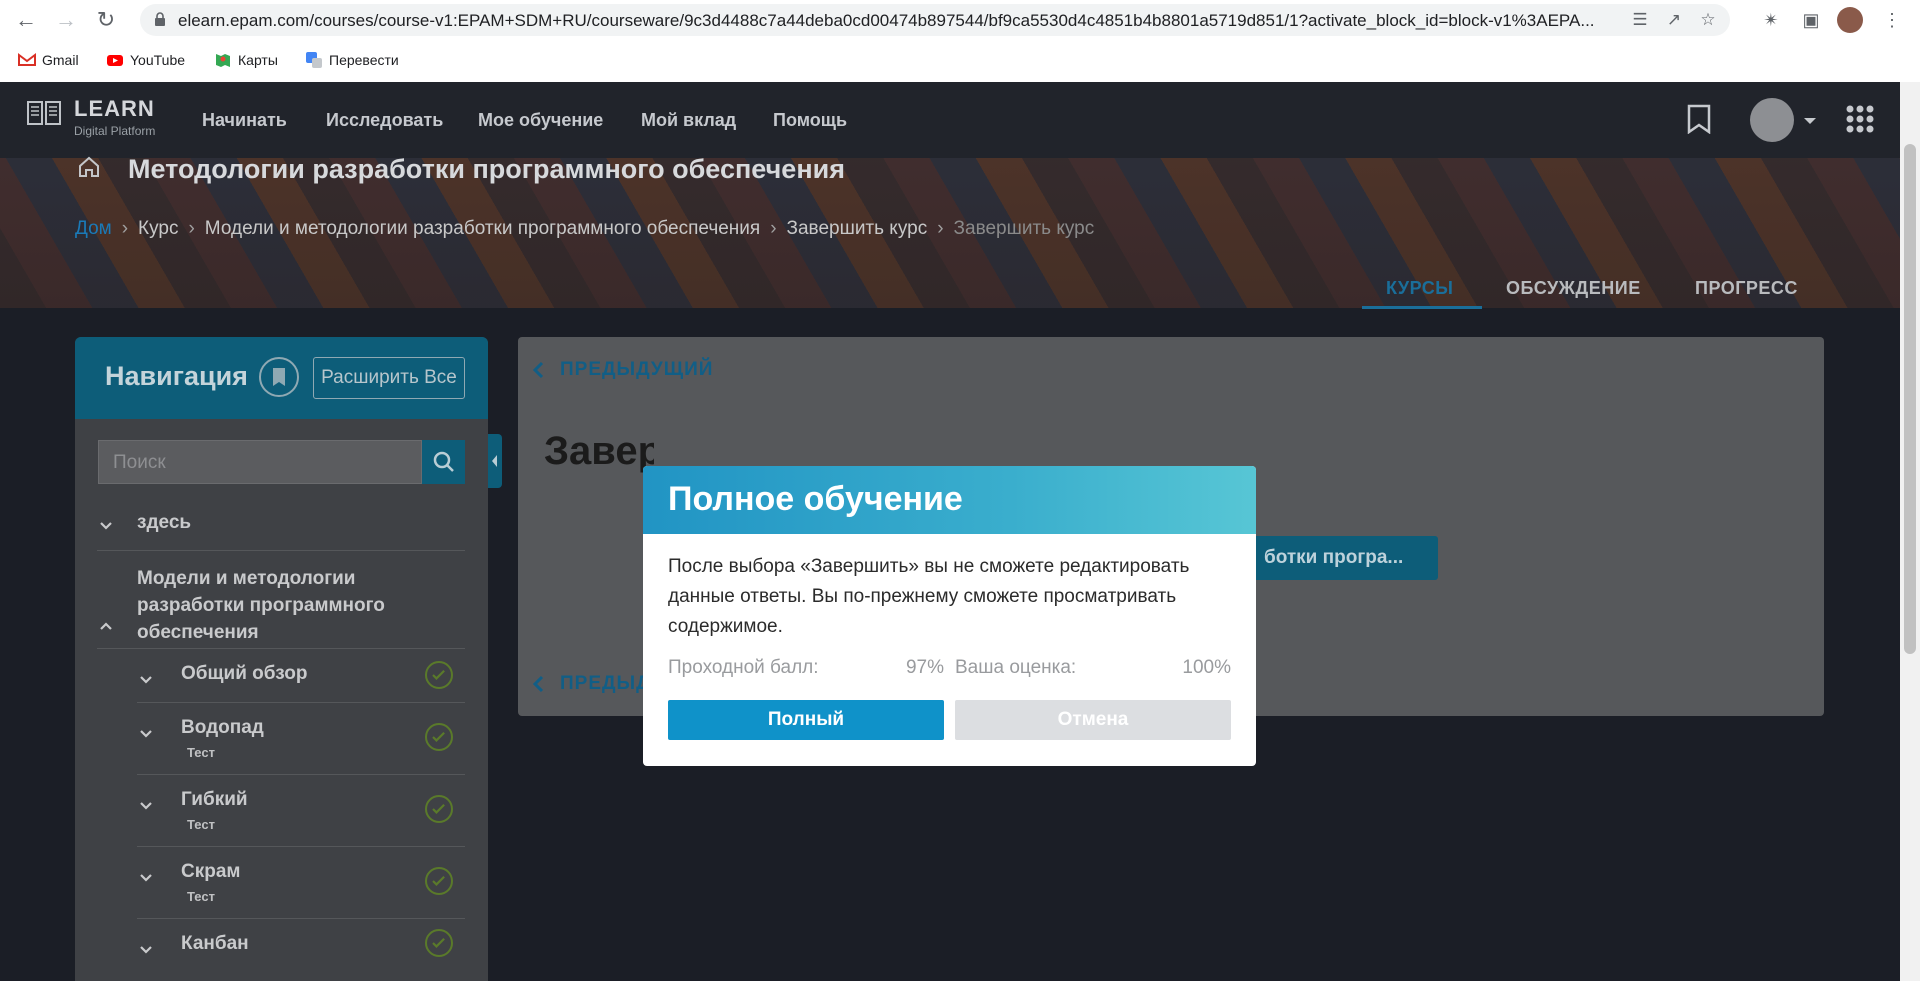 The height and width of the screenshot is (981, 1920). Describe the element at coordinates (1860, 119) in the screenshot. I see `apps-grid-icon` at that location.